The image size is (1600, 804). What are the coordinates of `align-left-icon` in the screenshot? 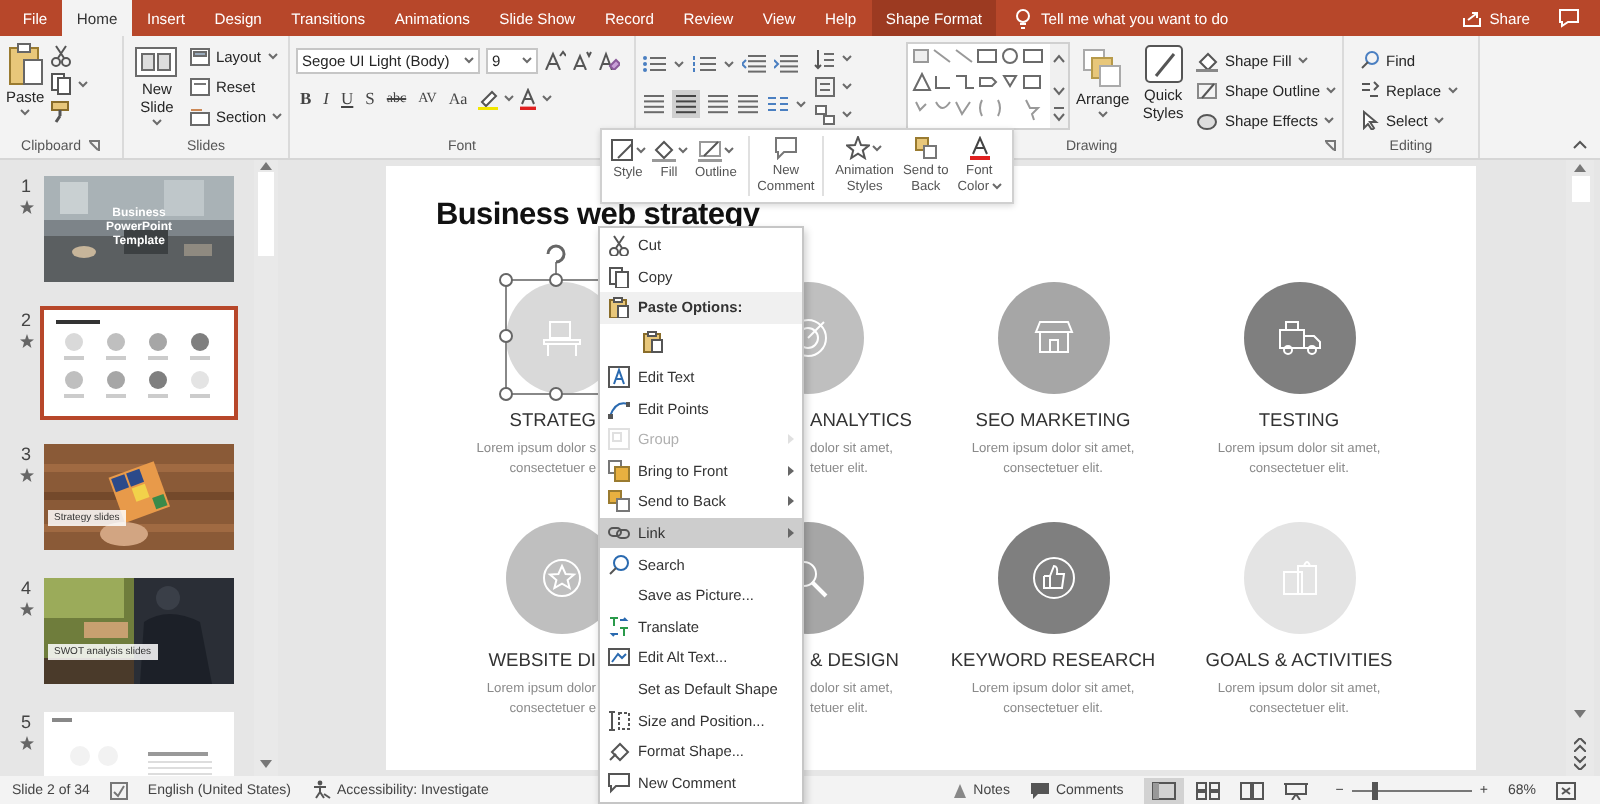 It's located at (654, 104).